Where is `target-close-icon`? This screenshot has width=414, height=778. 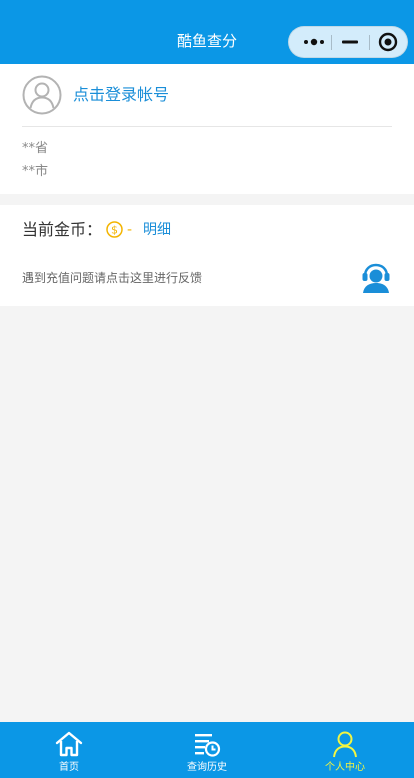
target-close-icon is located at coordinates (388, 42).